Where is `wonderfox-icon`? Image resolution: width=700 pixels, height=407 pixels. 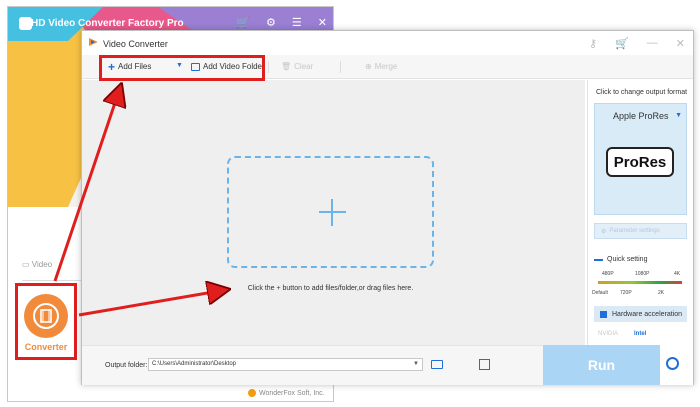
wonderfox-icon is located at coordinates (252, 393).